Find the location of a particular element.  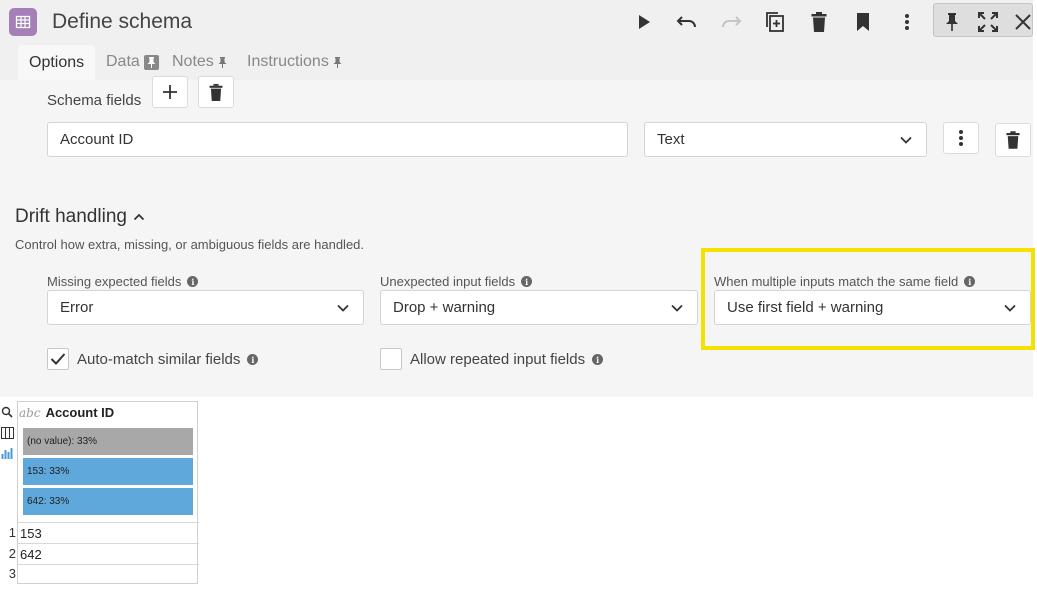

run-button is located at coordinates (644, 22).